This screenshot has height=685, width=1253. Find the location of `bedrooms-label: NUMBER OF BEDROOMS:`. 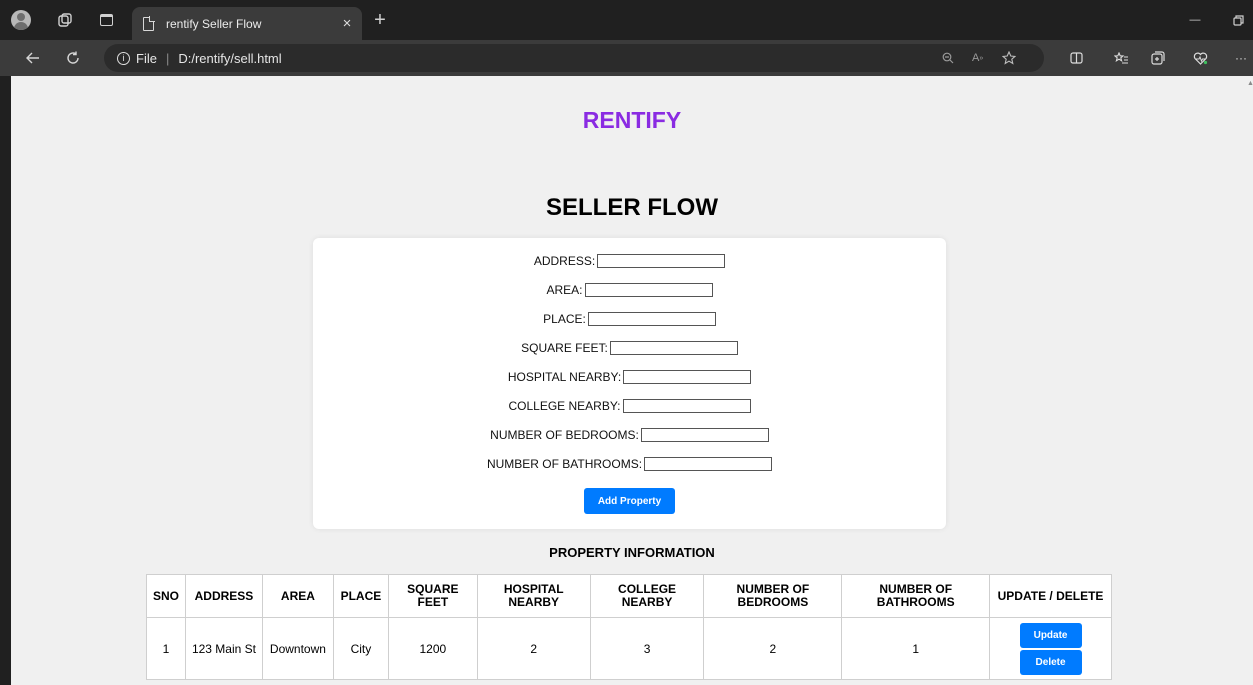

bedrooms-label: NUMBER OF BEDROOMS: is located at coordinates (564, 435).